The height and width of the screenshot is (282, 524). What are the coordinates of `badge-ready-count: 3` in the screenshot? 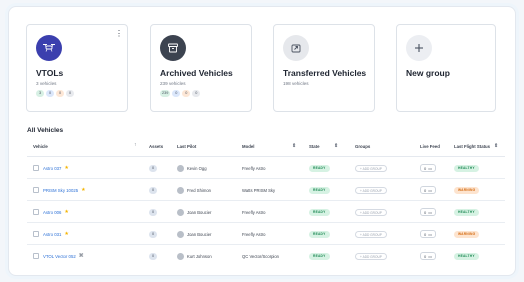 It's located at (40, 93).